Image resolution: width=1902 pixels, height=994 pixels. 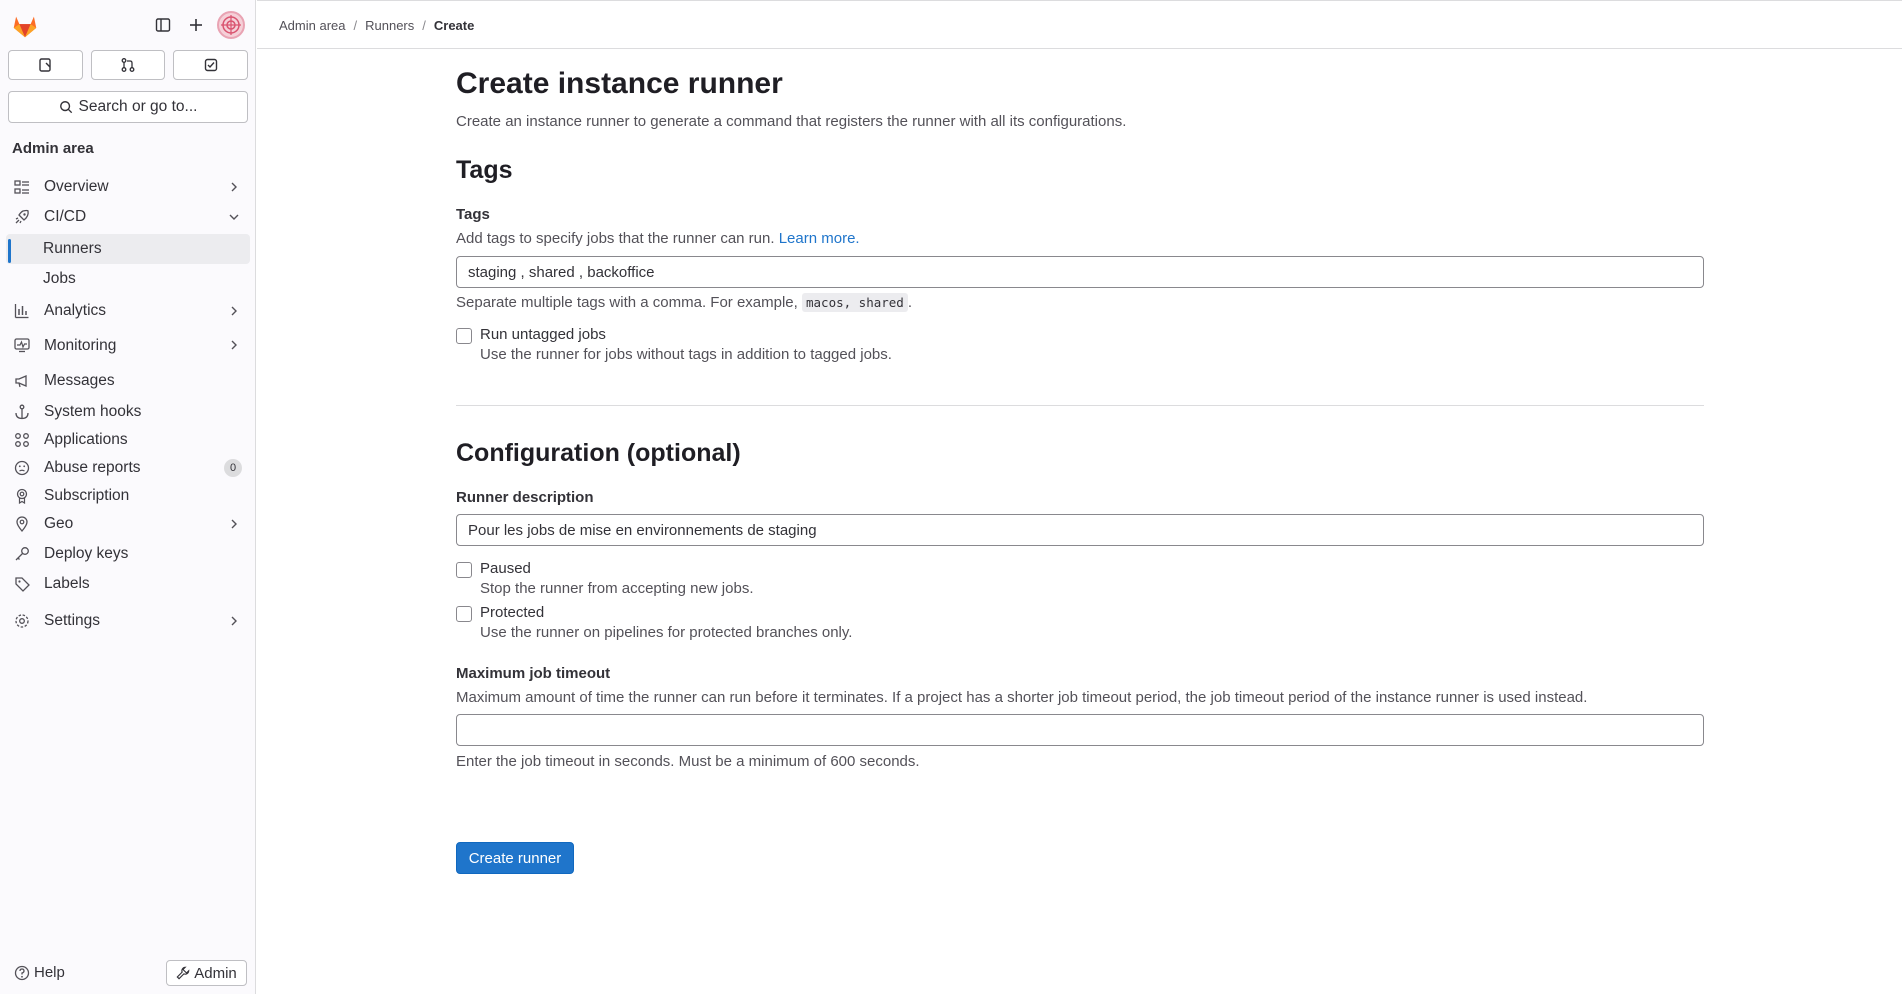 What do you see at coordinates (464, 614) in the screenshot?
I see `protected-checkbox` at bounding box center [464, 614].